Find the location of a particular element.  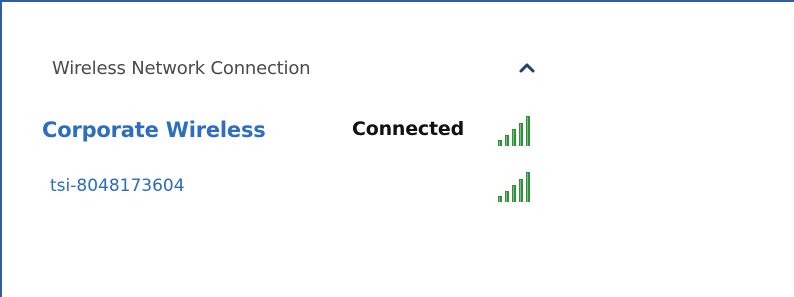

chevron-up-icon is located at coordinates (527, 68).